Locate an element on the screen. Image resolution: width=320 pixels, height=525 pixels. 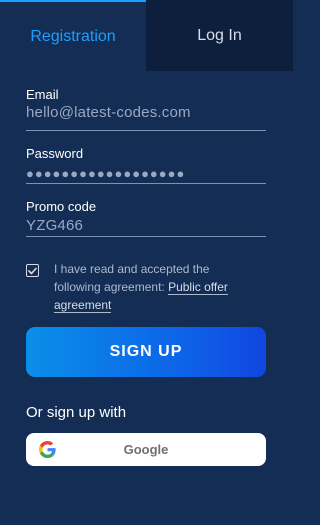
password-label: Password is located at coordinates (55, 153).